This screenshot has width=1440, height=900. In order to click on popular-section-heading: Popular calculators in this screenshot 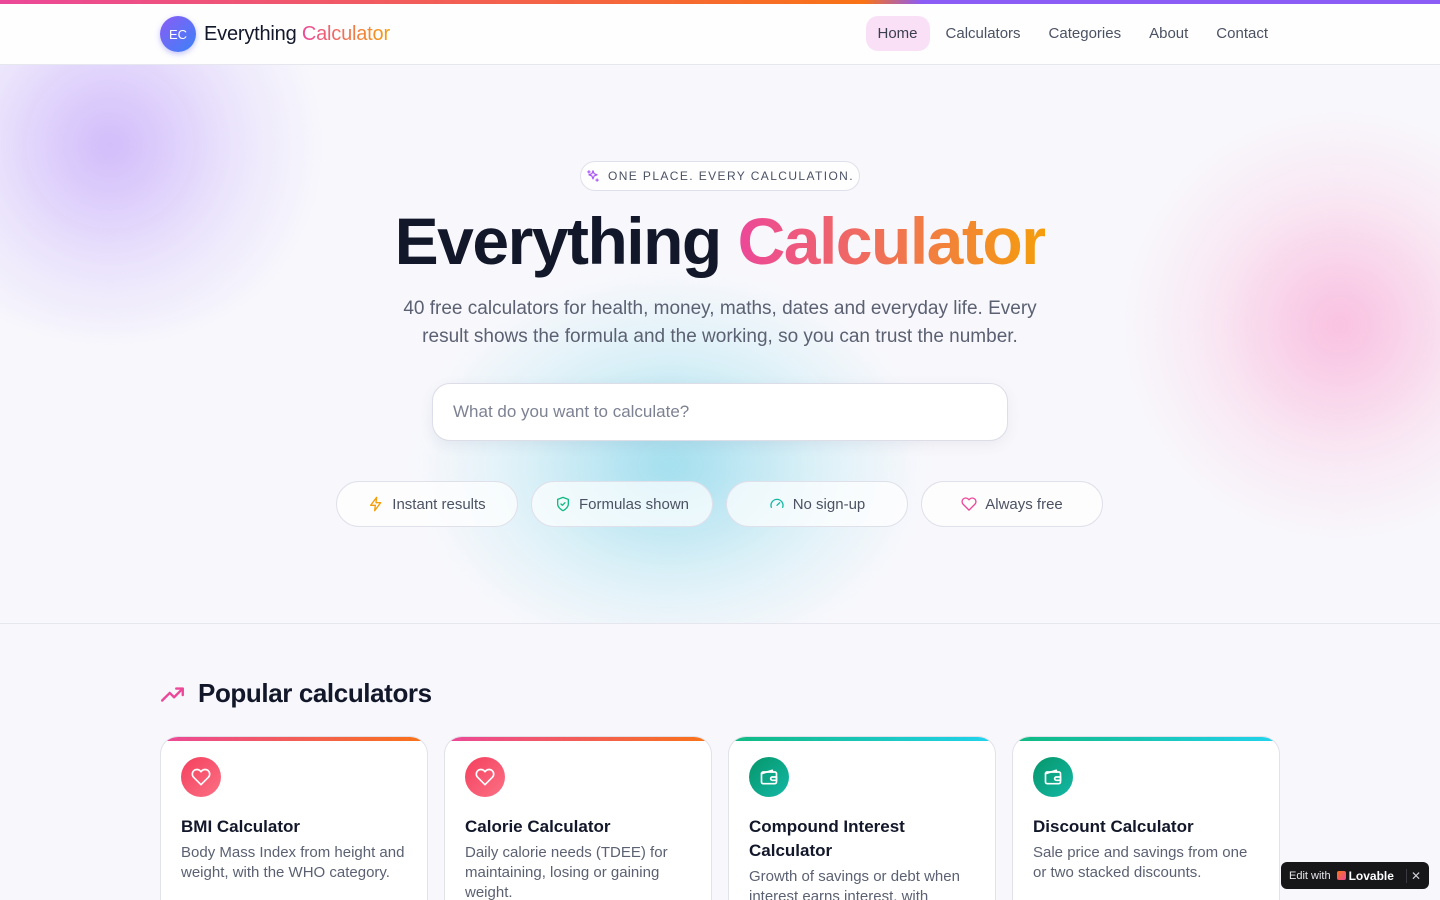, I will do `click(296, 693)`.